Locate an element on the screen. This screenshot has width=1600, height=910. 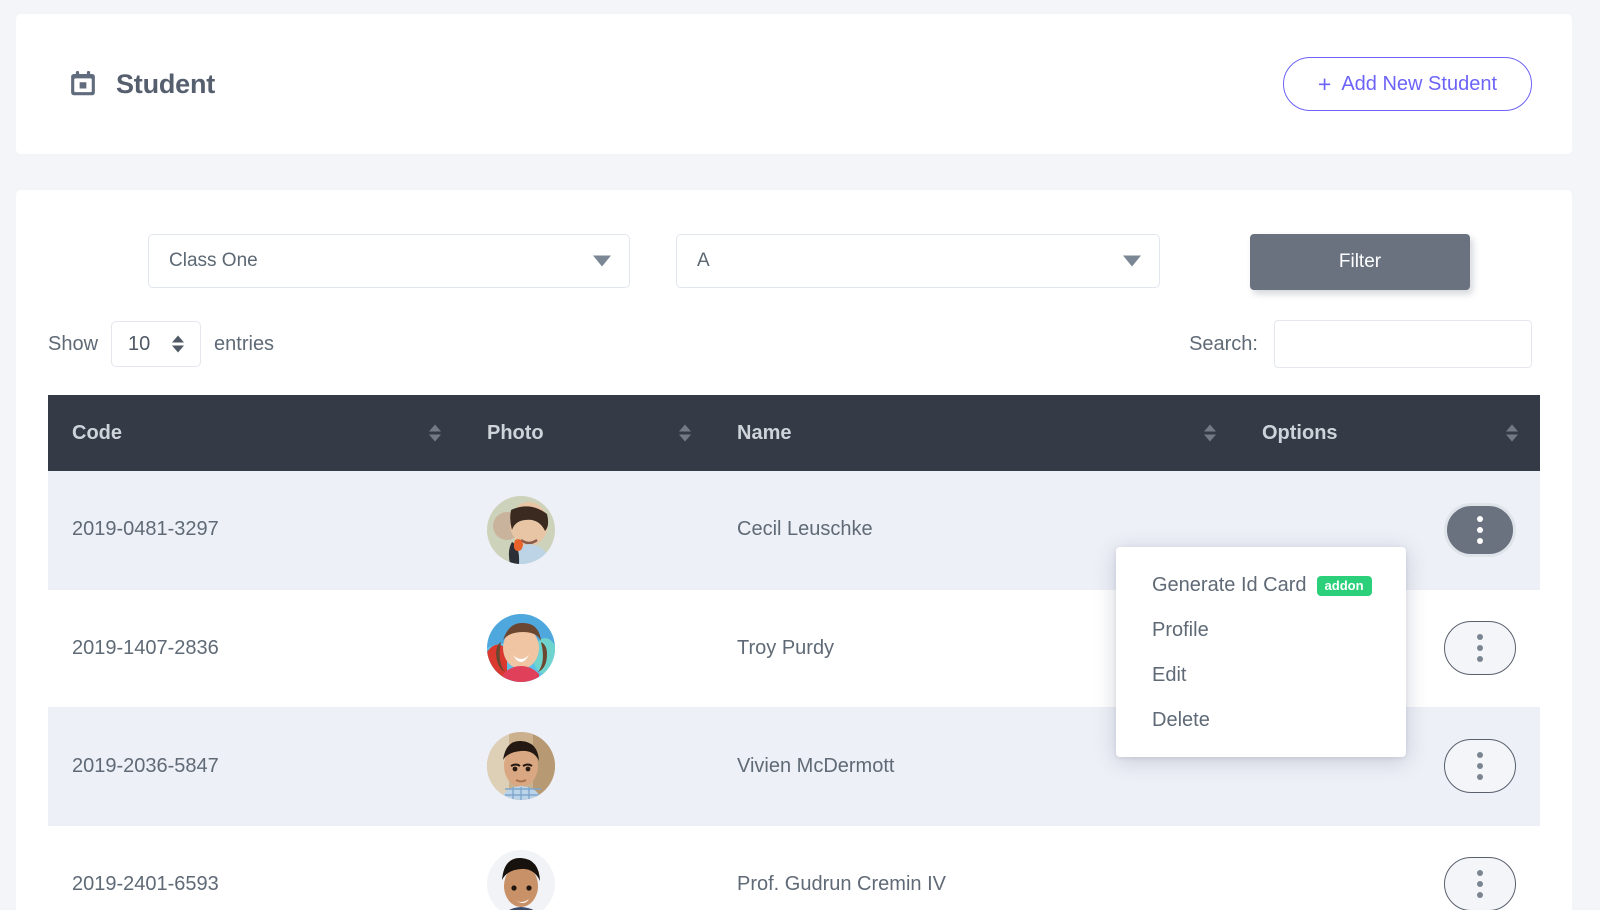
menu-item-label: Generate Id Card is located at coordinates (1229, 585).